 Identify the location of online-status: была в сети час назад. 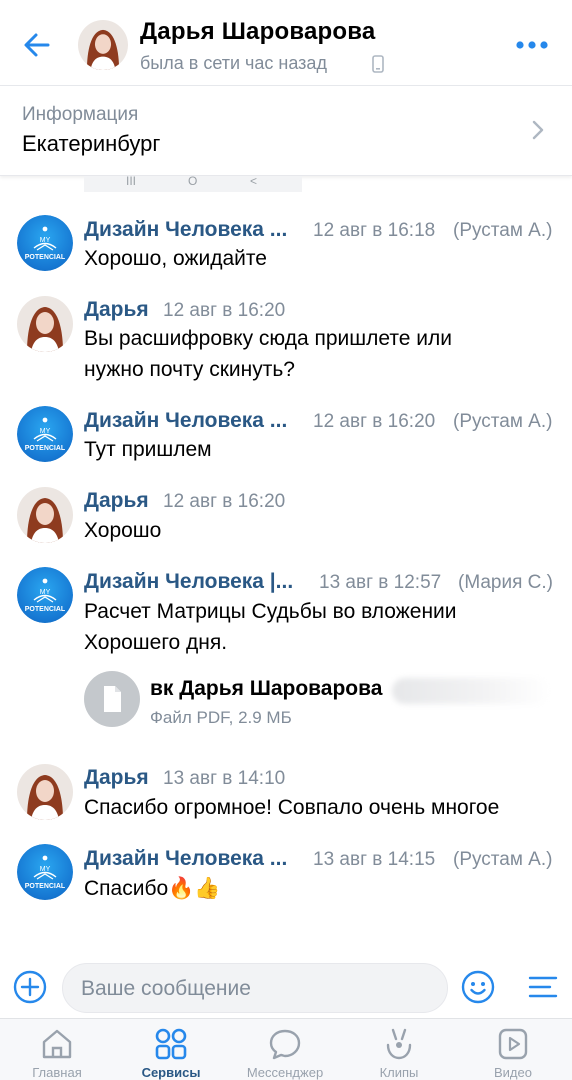
(233, 63).